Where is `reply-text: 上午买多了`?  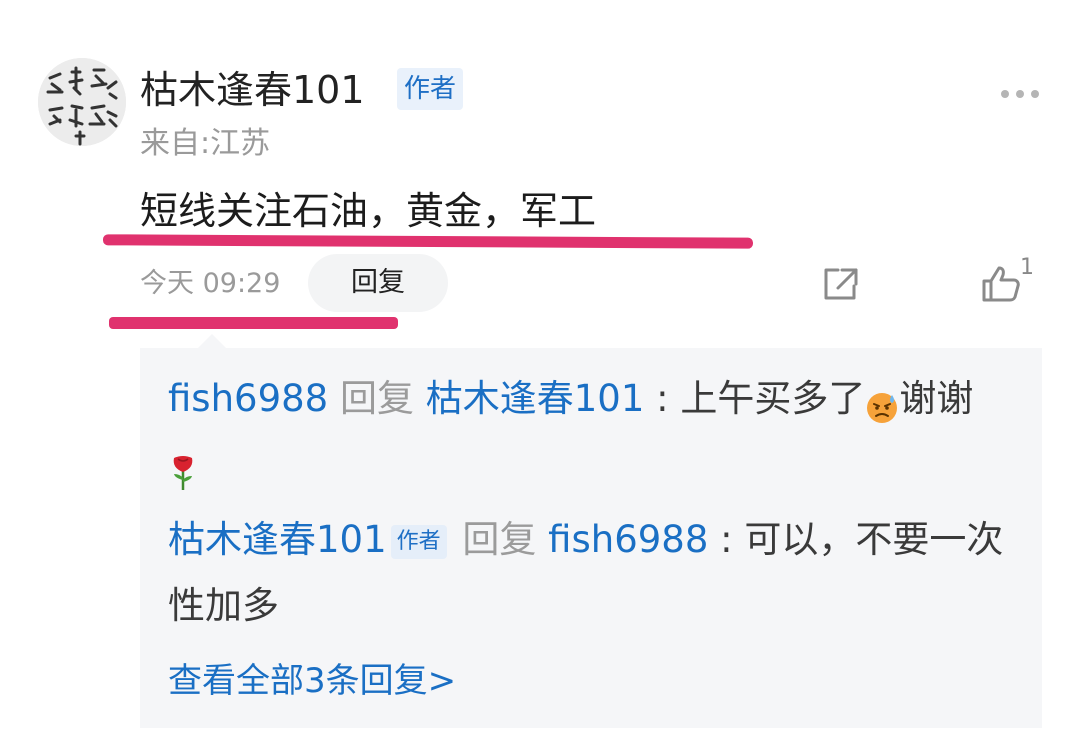 reply-text: 上午买多了 is located at coordinates (773, 398).